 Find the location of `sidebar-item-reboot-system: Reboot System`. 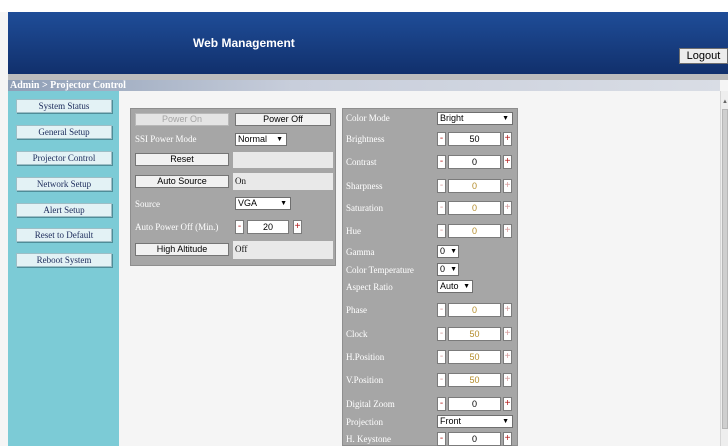

sidebar-item-reboot-system: Reboot System is located at coordinates (64, 260).